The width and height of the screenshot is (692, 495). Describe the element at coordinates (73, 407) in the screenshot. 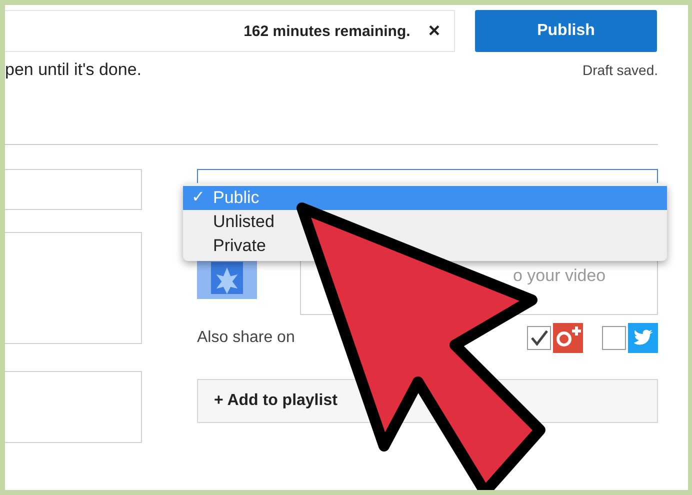

I see `tags-field` at that location.